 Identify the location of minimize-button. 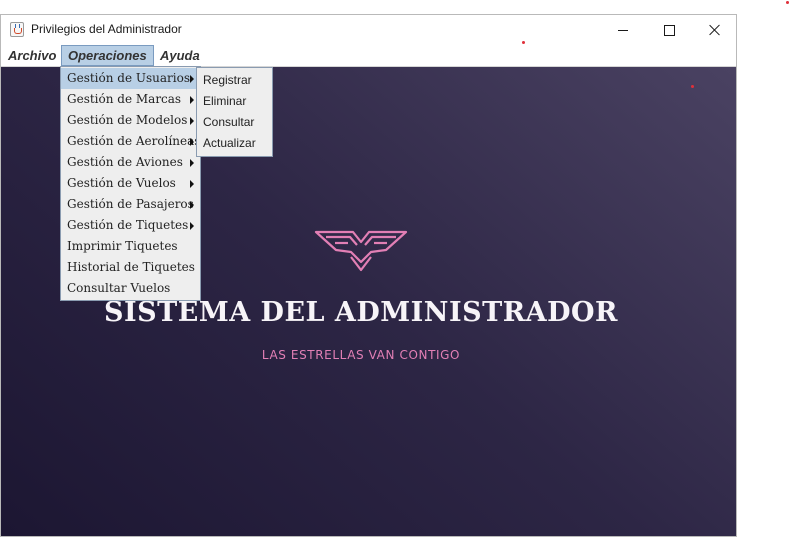
(623, 30).